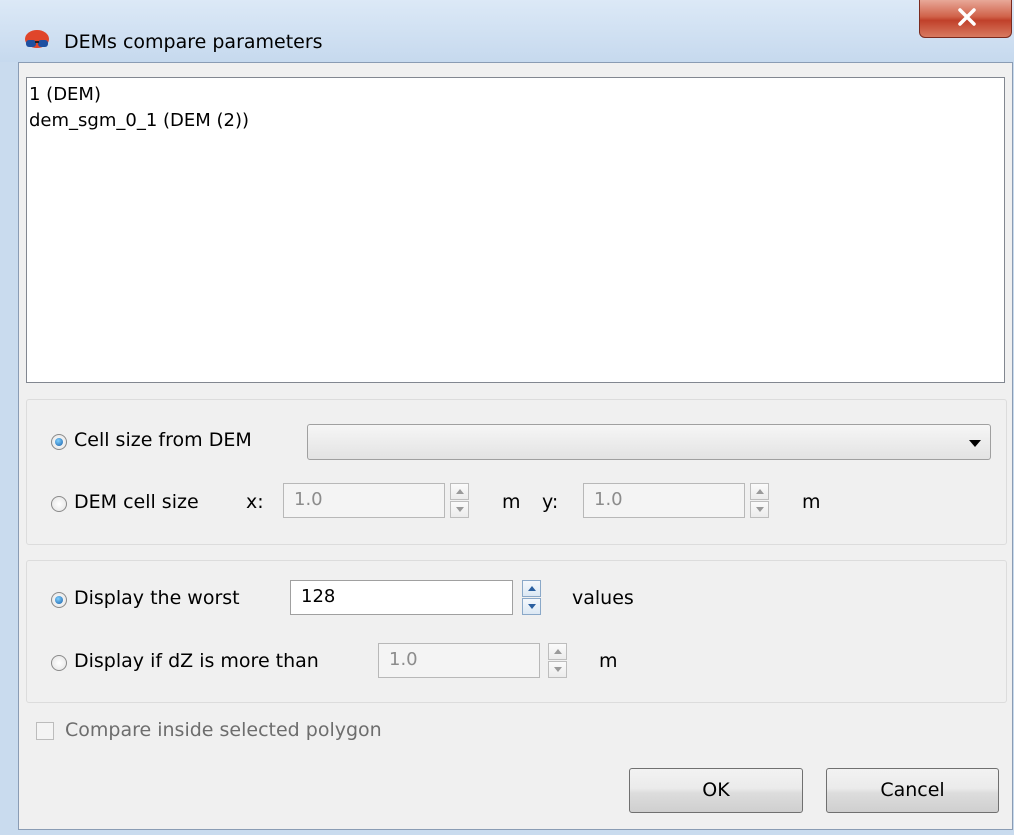  Describe the element at coordinates (975, 443) in the screenshot. I see `chevron-down-icon` at that location.